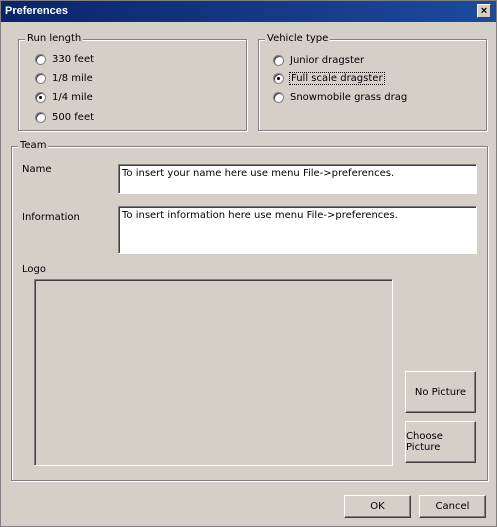  I want to click on name-label: Name, so click(37, 169).